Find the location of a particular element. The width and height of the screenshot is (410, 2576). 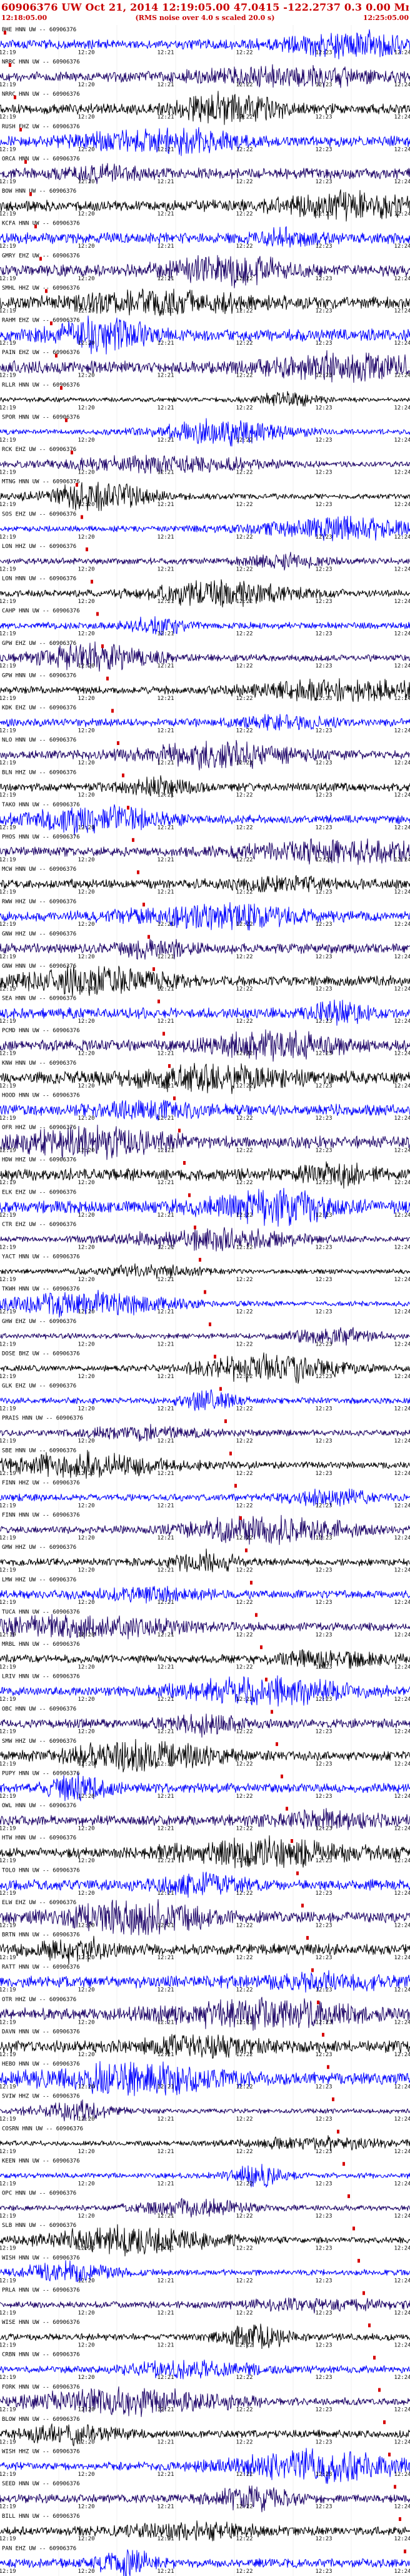

trace-station-label: RCK EHZ UW -- 60906376 is located at coordinates (39, 450).